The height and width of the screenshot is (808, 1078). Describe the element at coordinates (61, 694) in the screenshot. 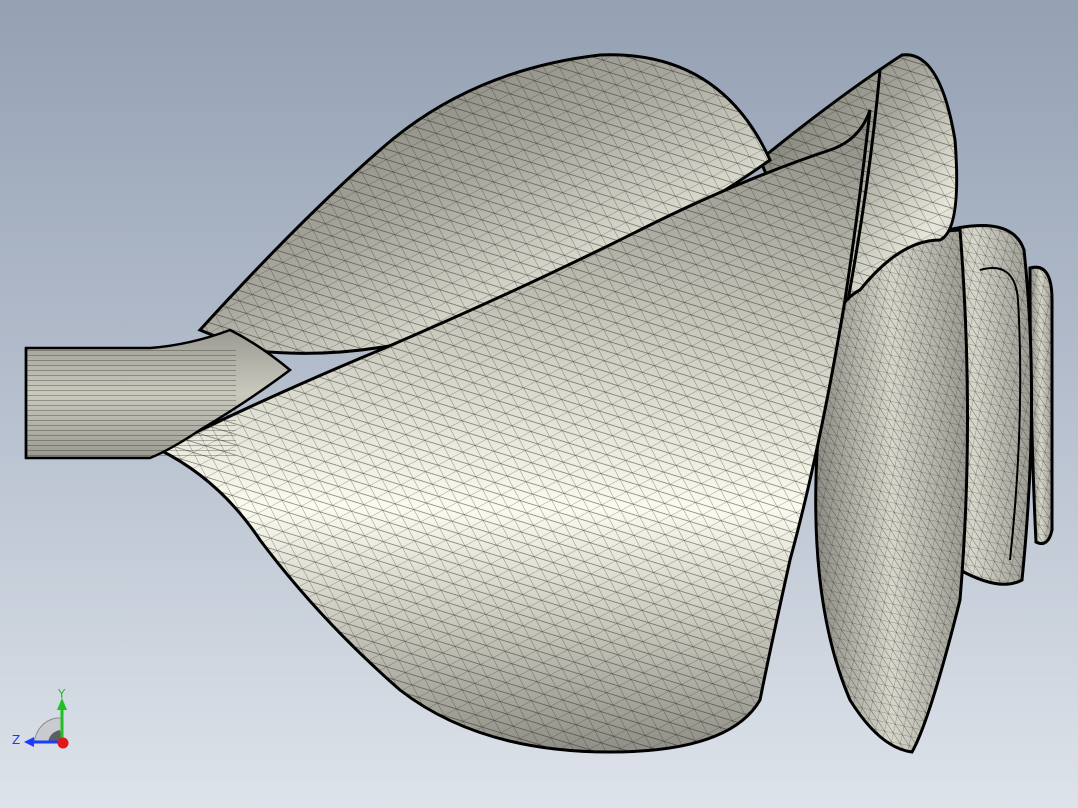

I see `y-axis-label: Y` at that location.